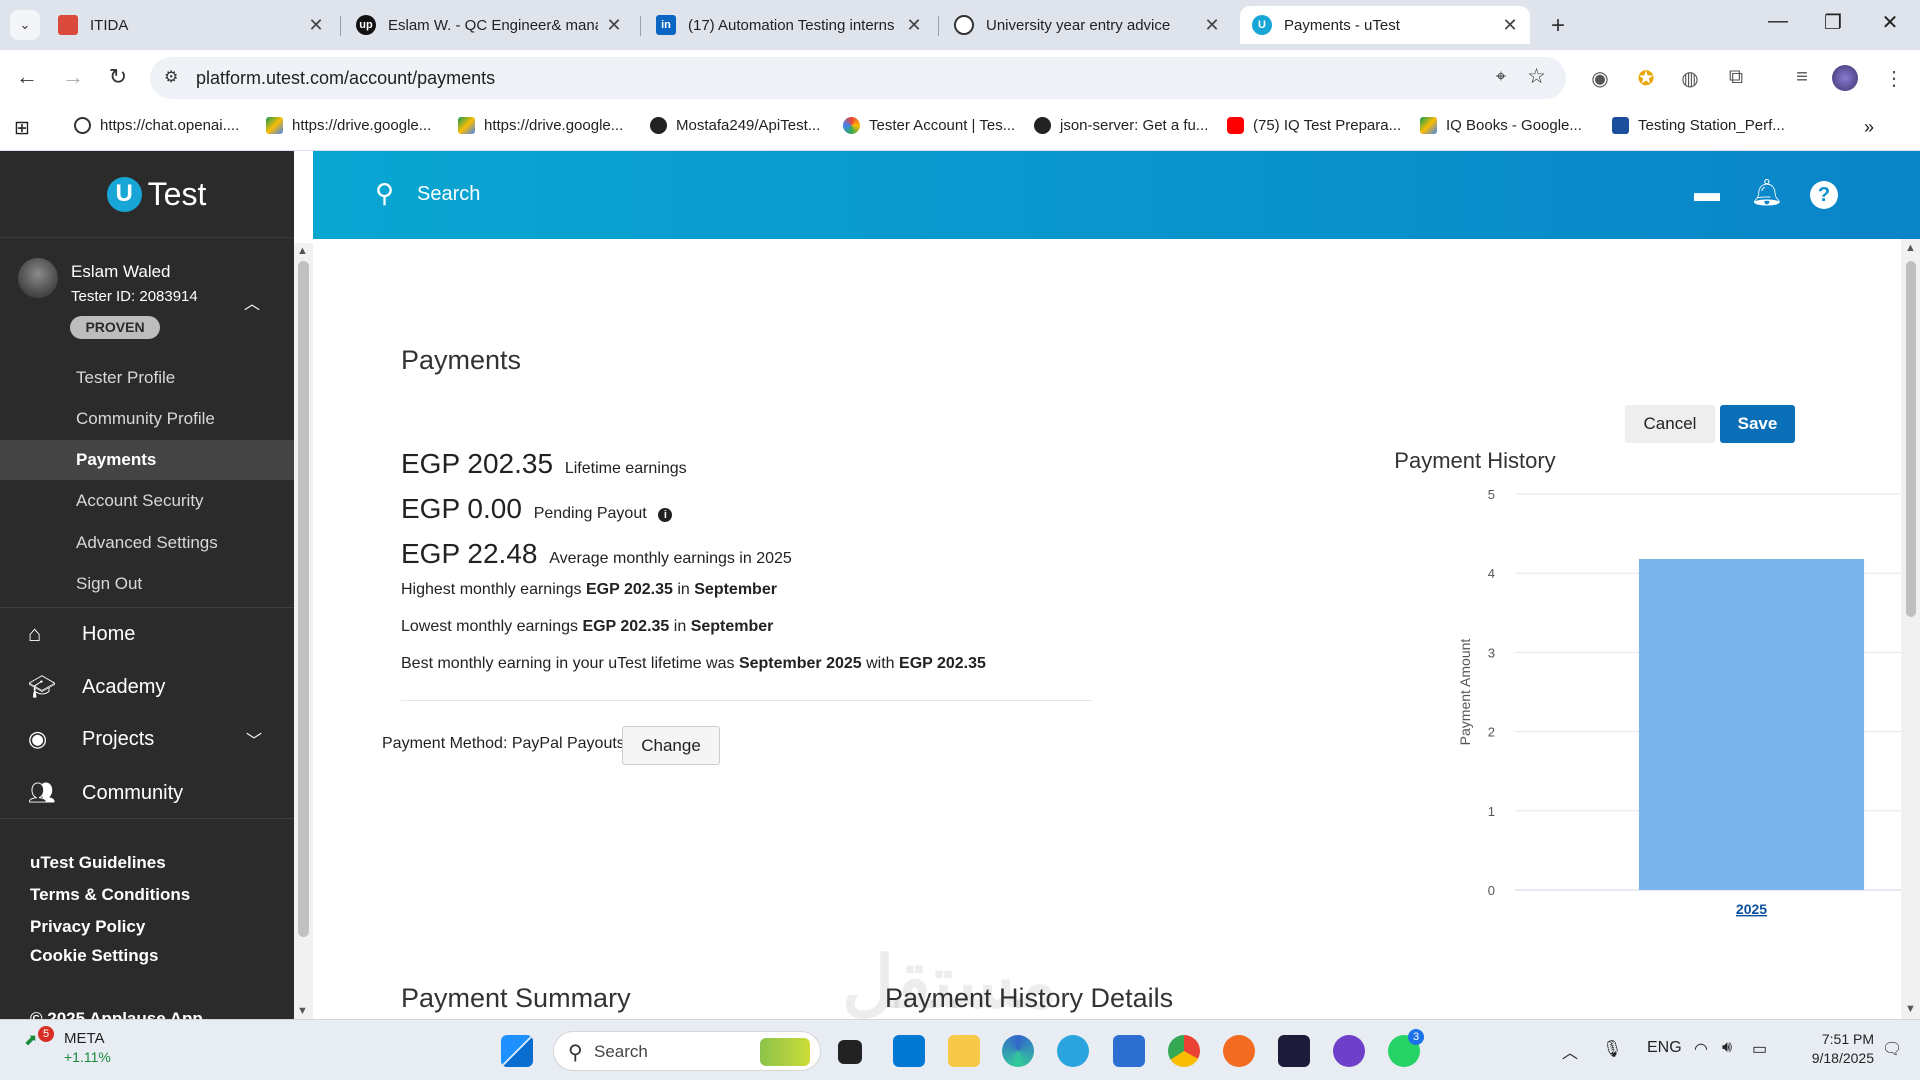  Describe the element at coordinates (1892, 1049) in the screenshot. I see `notification-icon: 🗨︎` at that location.